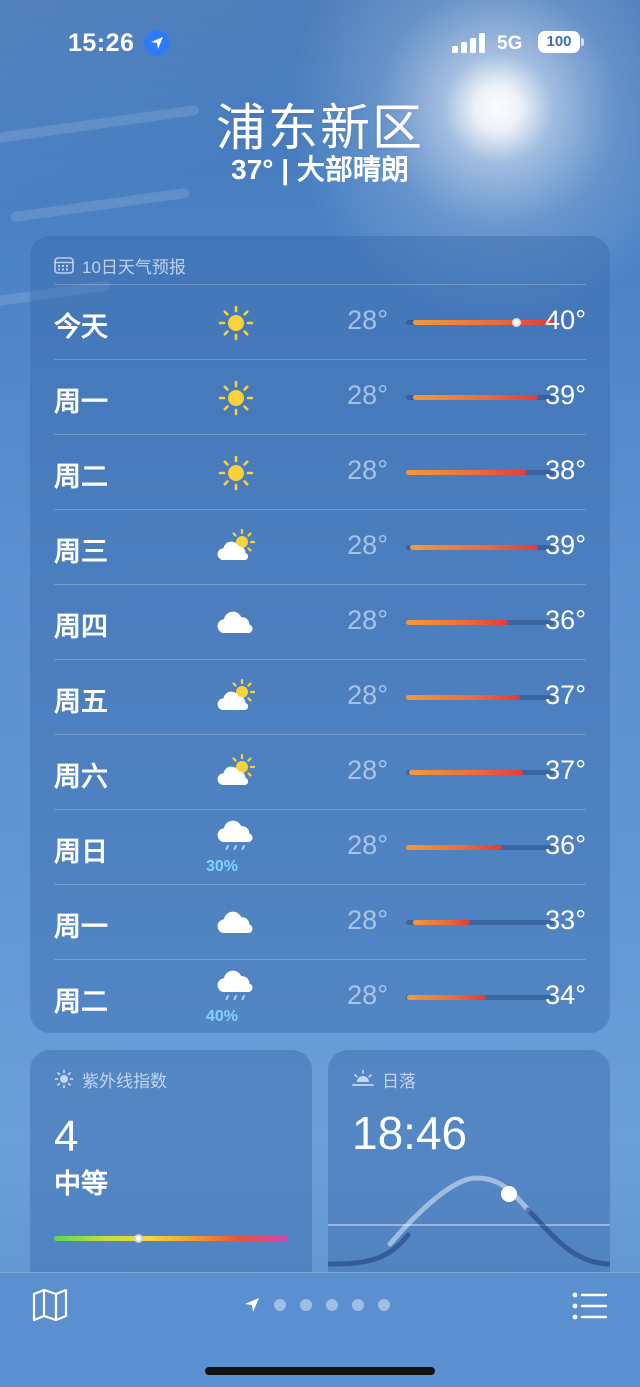  I want to click on forecast-day: 周三, so click(81, 552).